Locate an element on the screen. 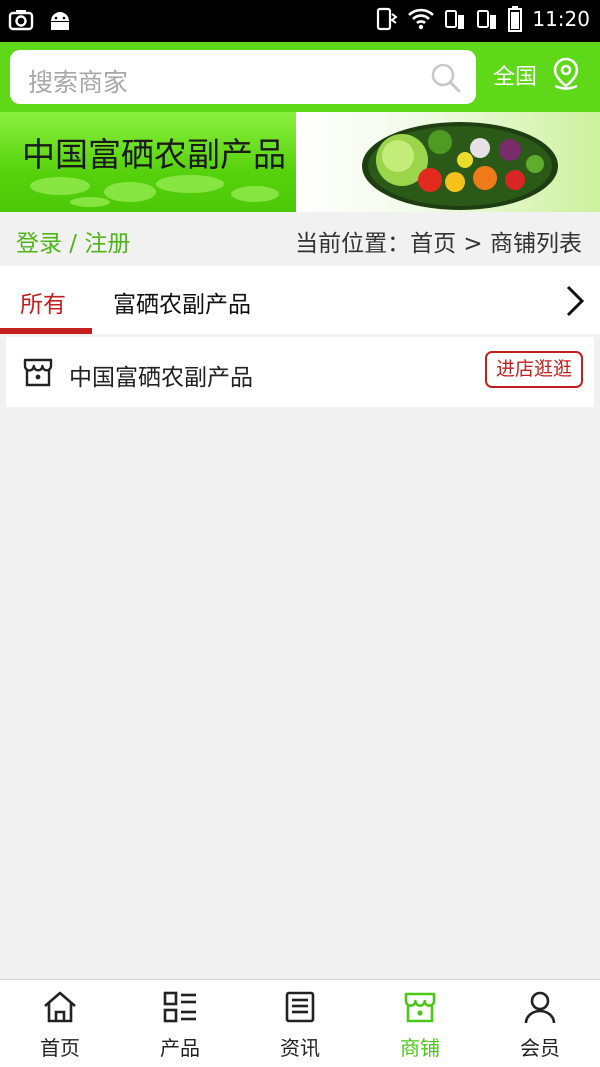 The width and height of the screenshot is (600, 1067). status-bar: 11:20 is located at coordinates (300, 21).